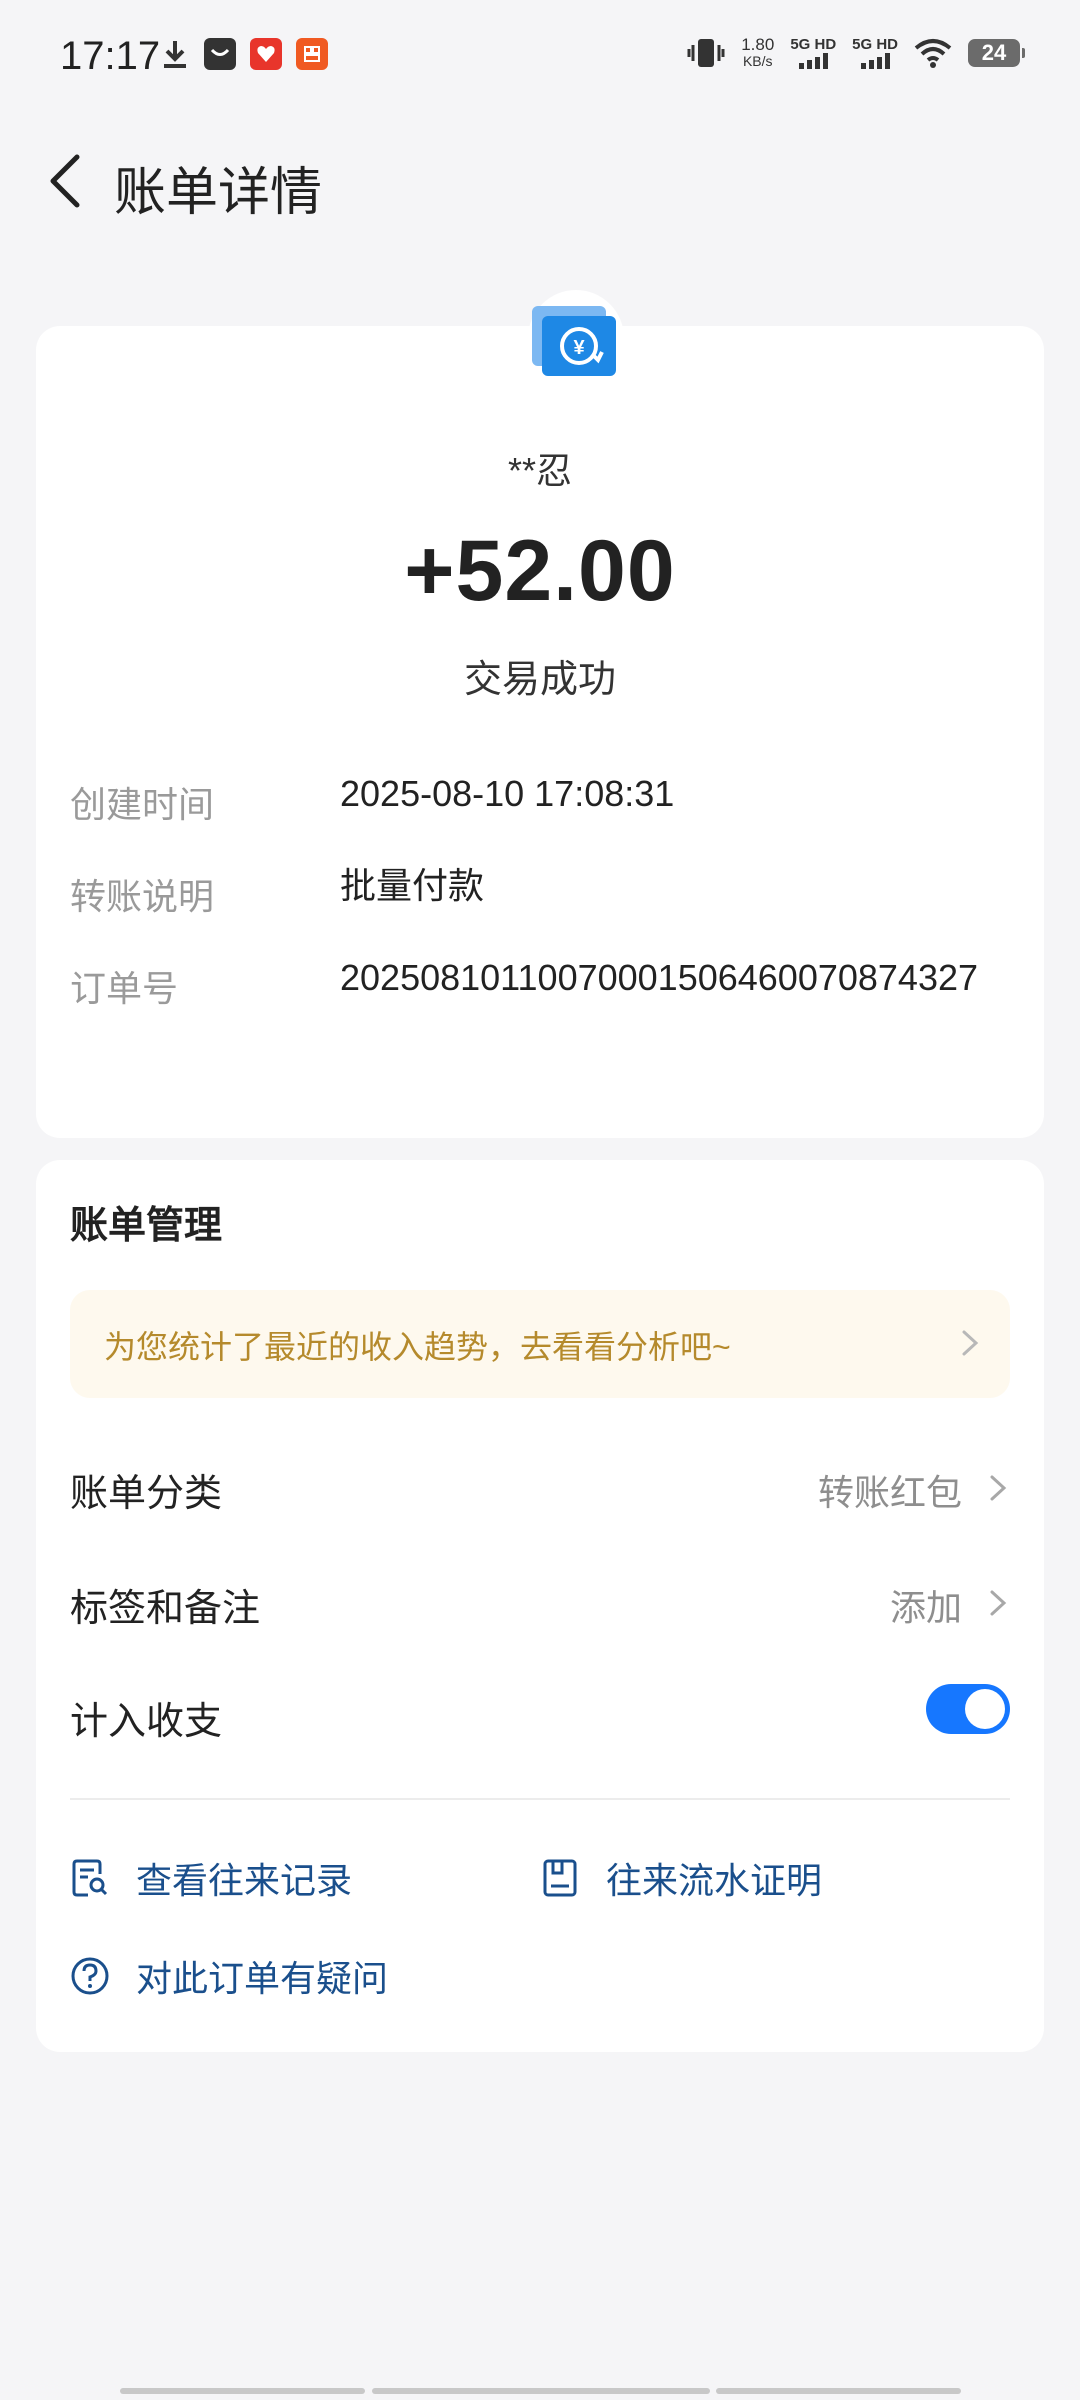 The height and width of the screenshot is (2400, 1080). I want to click on include-in-stats-toggle, so click(968, 1709).